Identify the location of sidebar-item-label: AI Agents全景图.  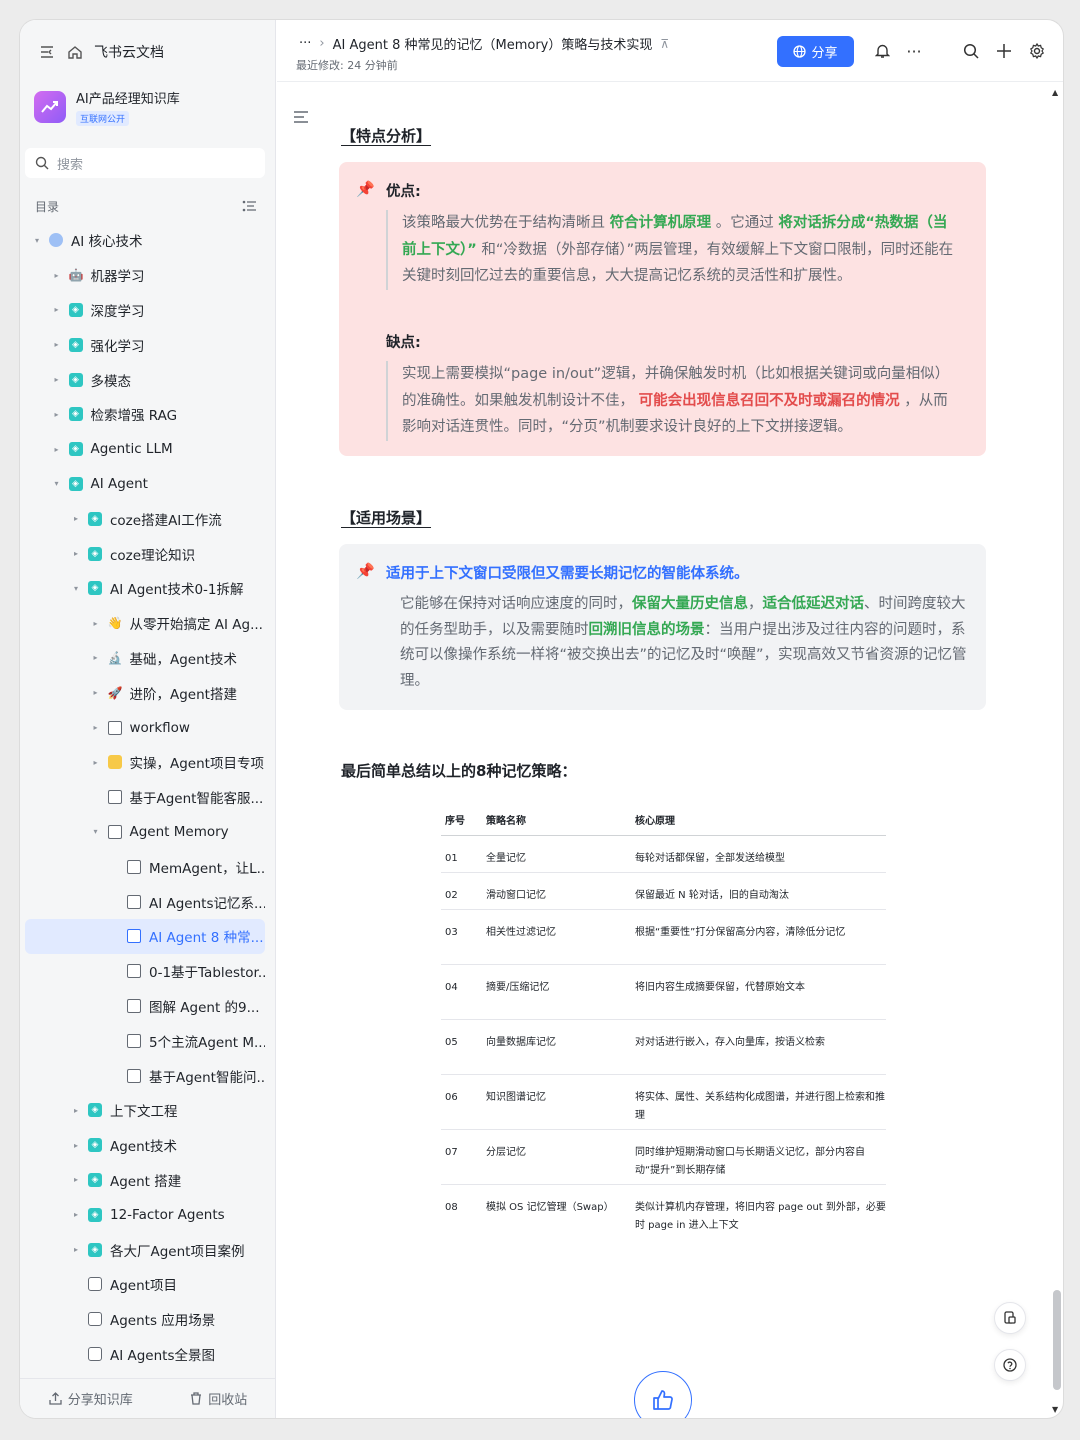
(163, 1355).